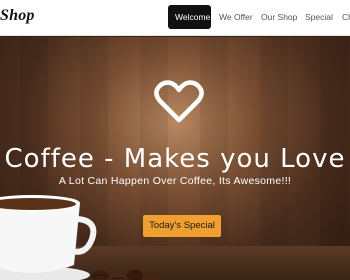 Image resolution: width=350 pixels, height=280 pixels. I want to click on nav-item-welcome: Welcome, so click(189, 17).